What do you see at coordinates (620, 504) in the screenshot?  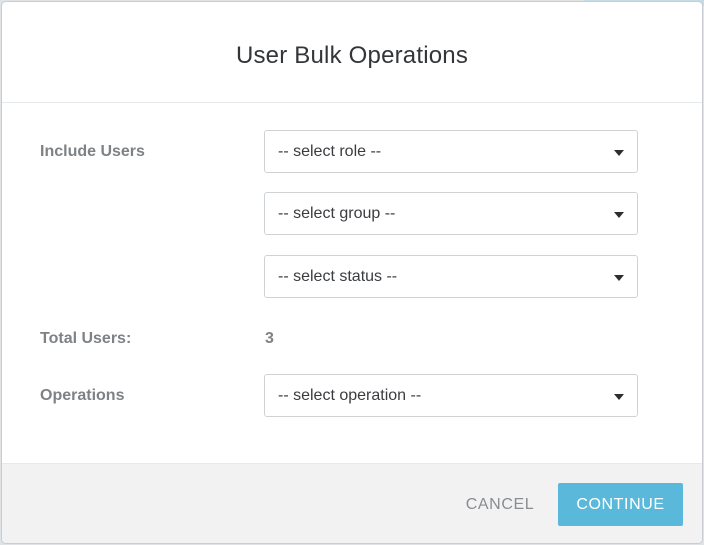 I see `continue-button: CONTINUE` at bounding box center [620, 504].